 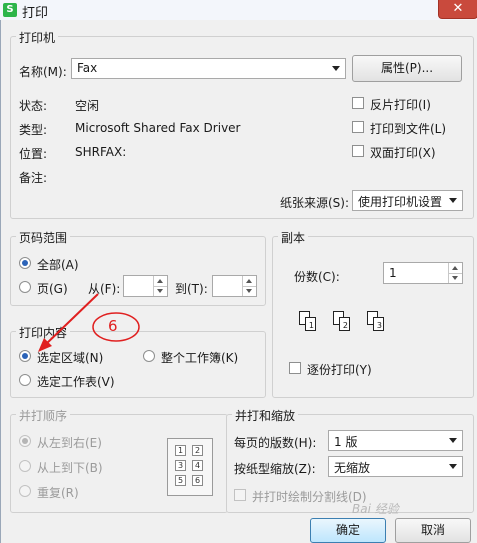 I want to click on zoom-legend: 并打和缩放, so click(x=265, y=415).